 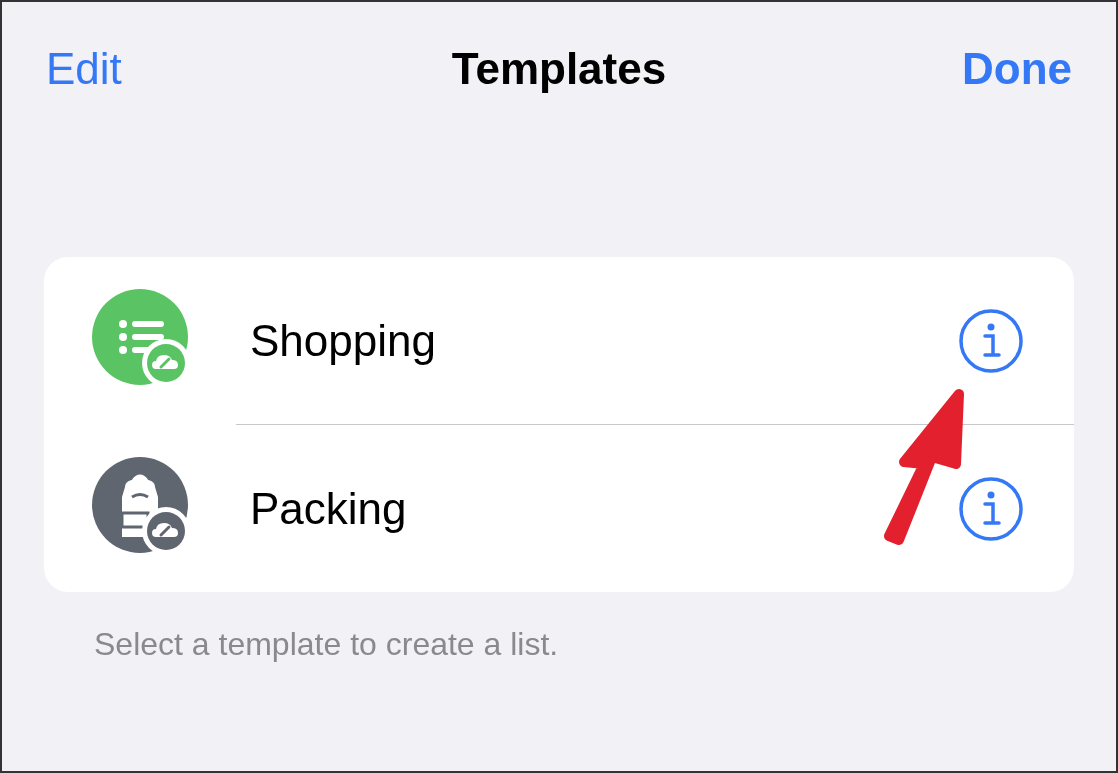 What do you see at coordinates (327, 644) in the screenshot?
I see `footer-text: Select a template to create a list.` at bounding box center [327, 644].